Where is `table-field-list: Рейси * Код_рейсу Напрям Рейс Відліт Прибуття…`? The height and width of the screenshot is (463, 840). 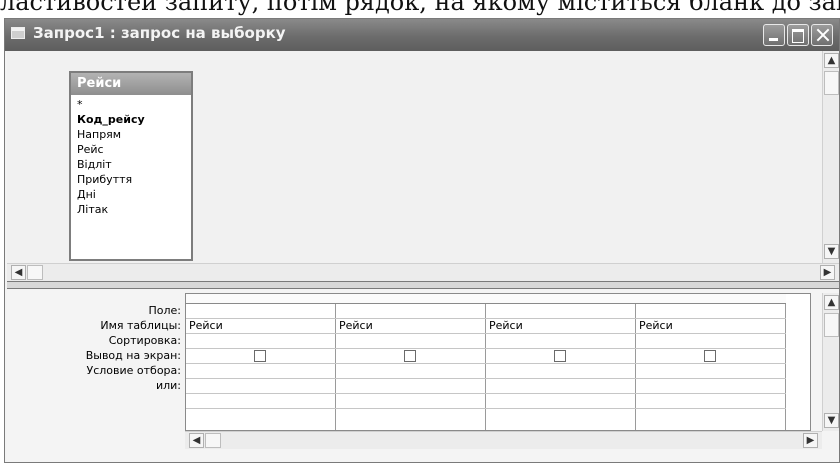
table-field-list: Рейси * Код_рейсу Напрям Рейс Відліт Прибуття… is located at coordinates (131, 166).